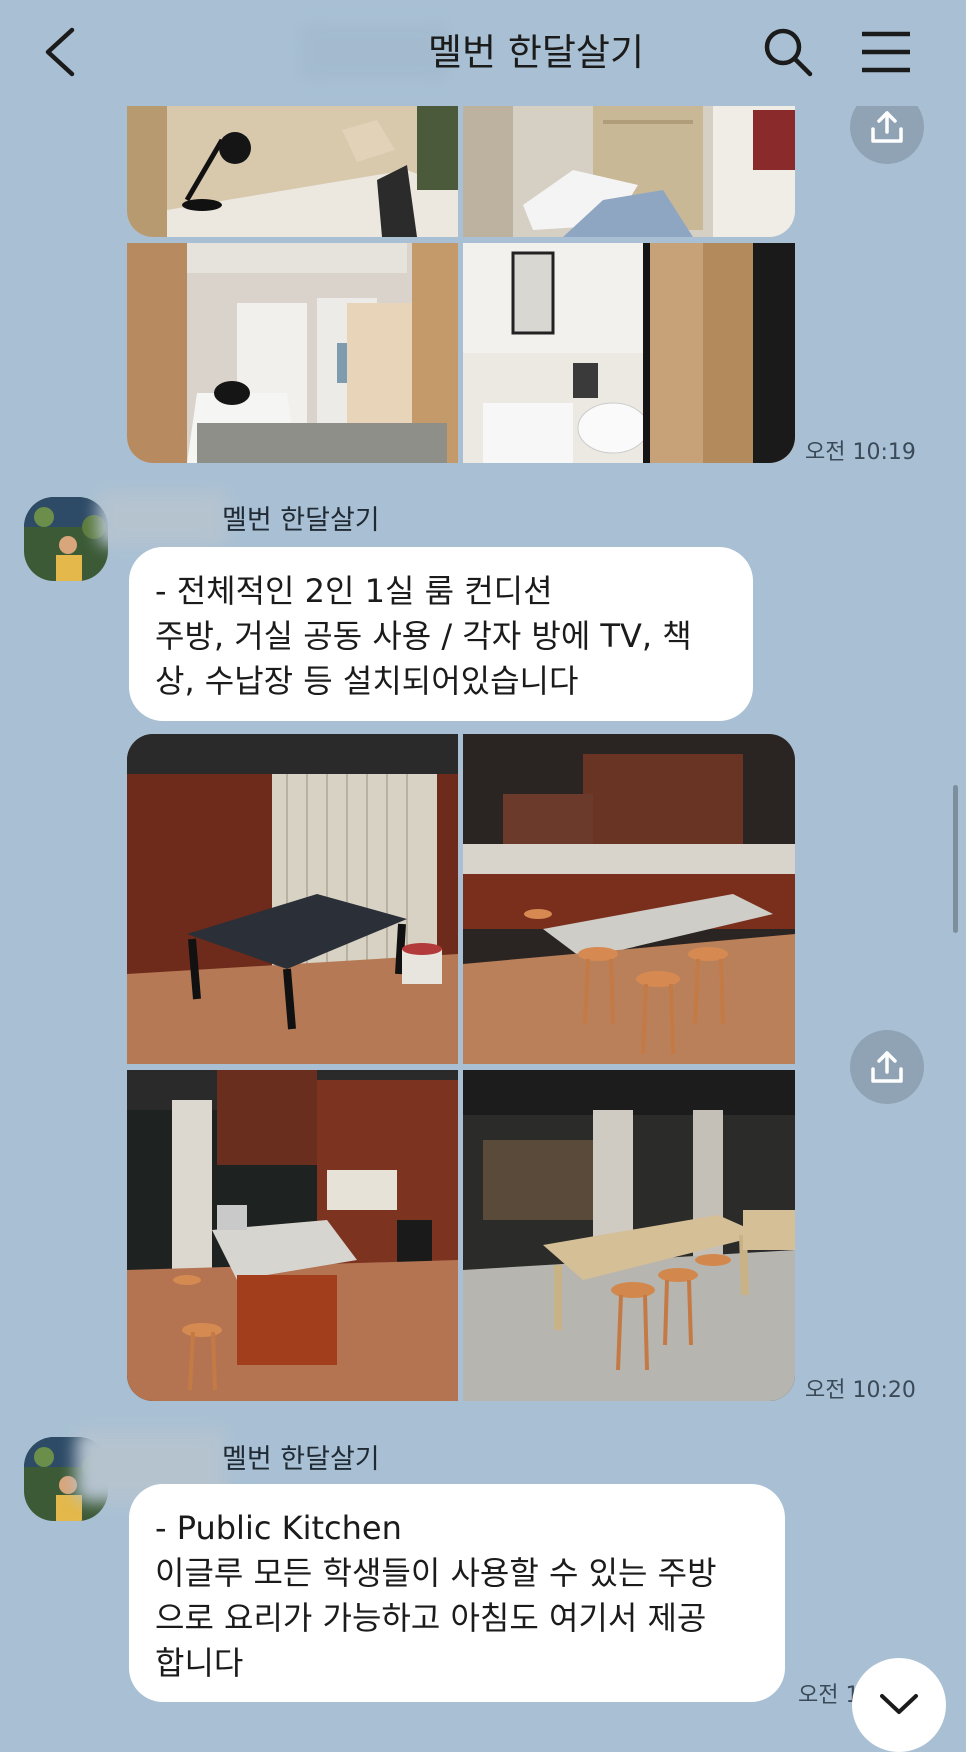  Describe the element at coordinates (354, 591) in the screenshot. I see `message-line: - 전체적인 2인 1실 룸 컨디션` at that location.